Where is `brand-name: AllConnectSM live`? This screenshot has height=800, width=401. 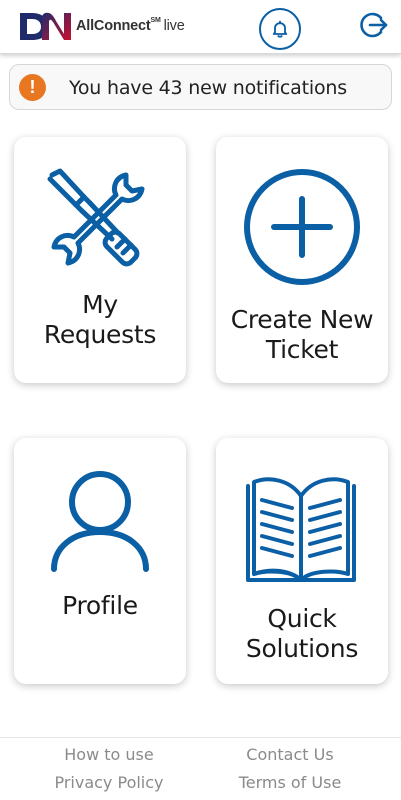
brand-name: AllConnectSM live is located at coordinates (130, 25).